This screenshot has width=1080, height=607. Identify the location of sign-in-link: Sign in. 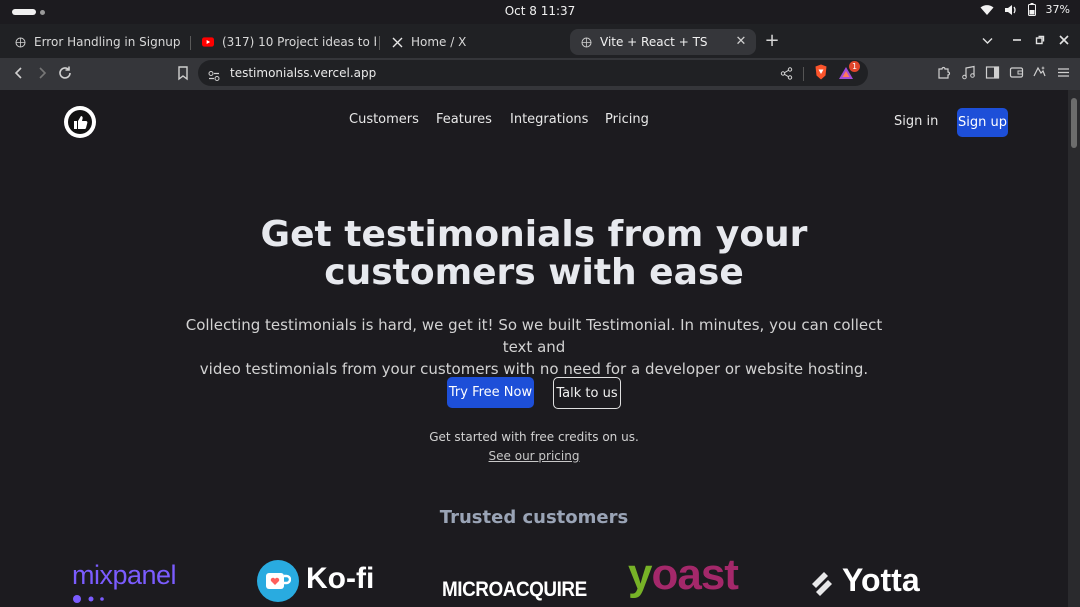
(916, 121).